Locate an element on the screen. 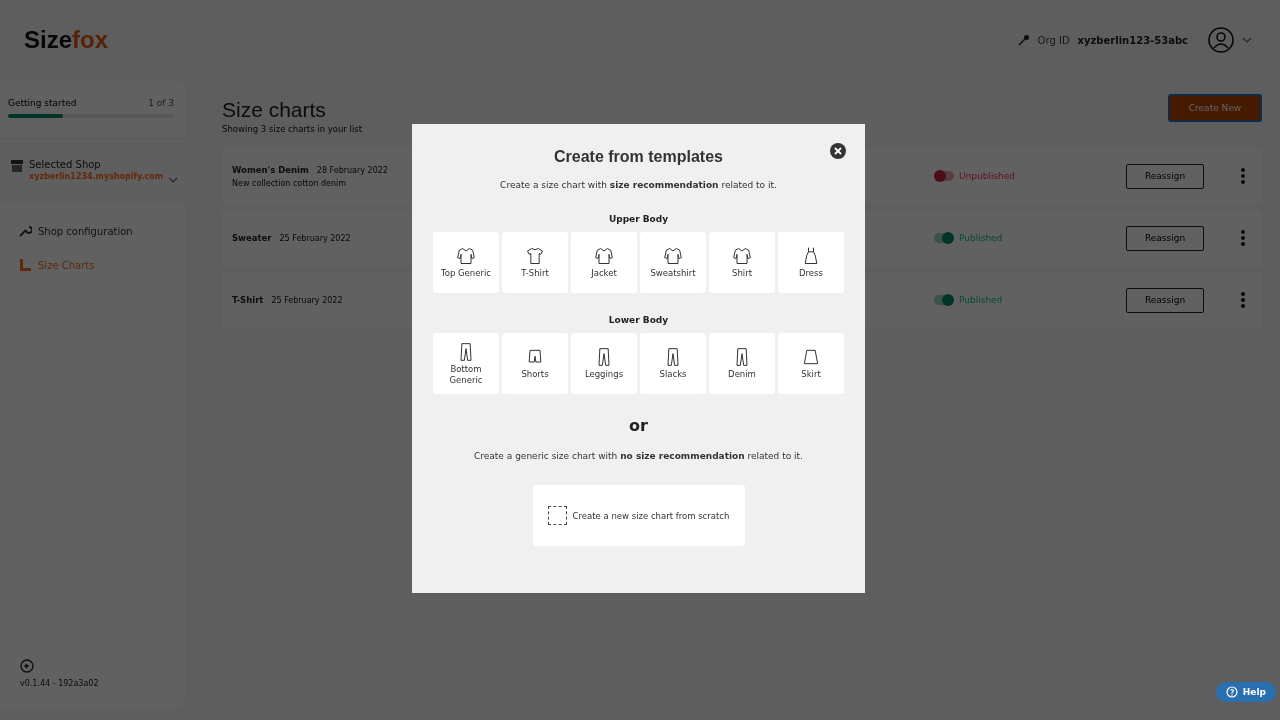 This screenshot has height=720, width=1280. scratch-button: Create a new size chart from scratch is located at coordinates (638, 515).